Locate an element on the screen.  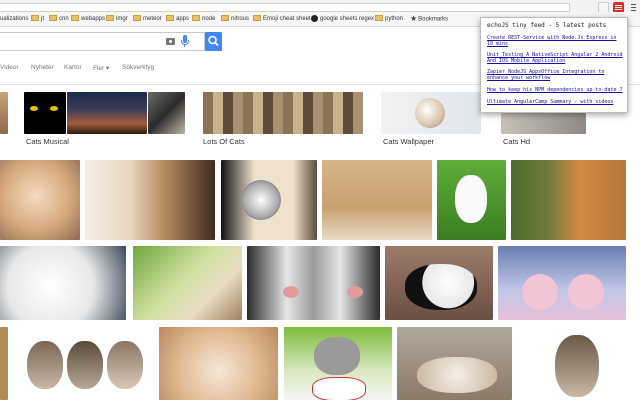
bookmark-folder: webapps is located at coordinates (88, 19).